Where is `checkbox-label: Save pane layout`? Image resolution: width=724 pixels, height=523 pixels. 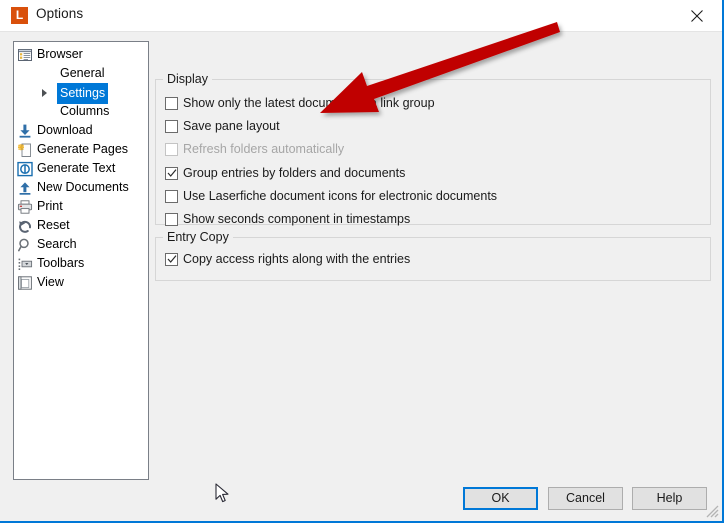 checkbox-label: Save pane layout is located at coordinates (231, 126).